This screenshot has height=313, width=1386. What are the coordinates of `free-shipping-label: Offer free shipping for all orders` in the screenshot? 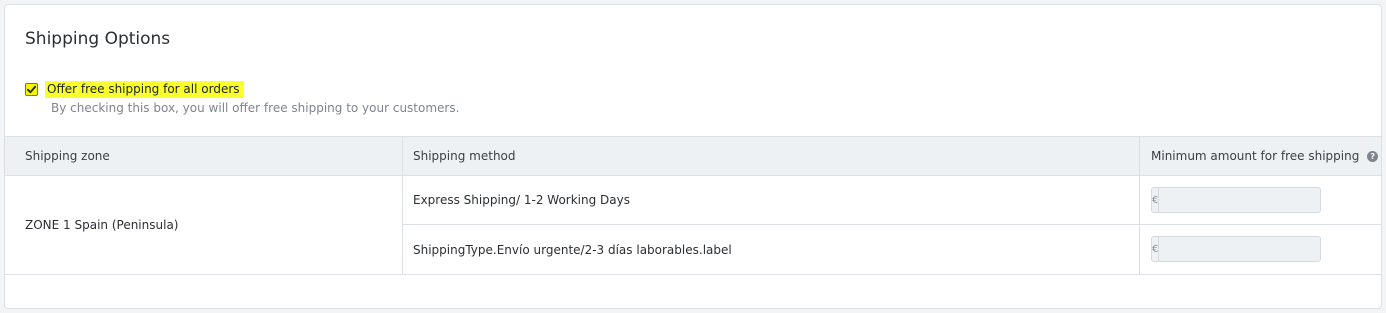 It's located at (144, 89).